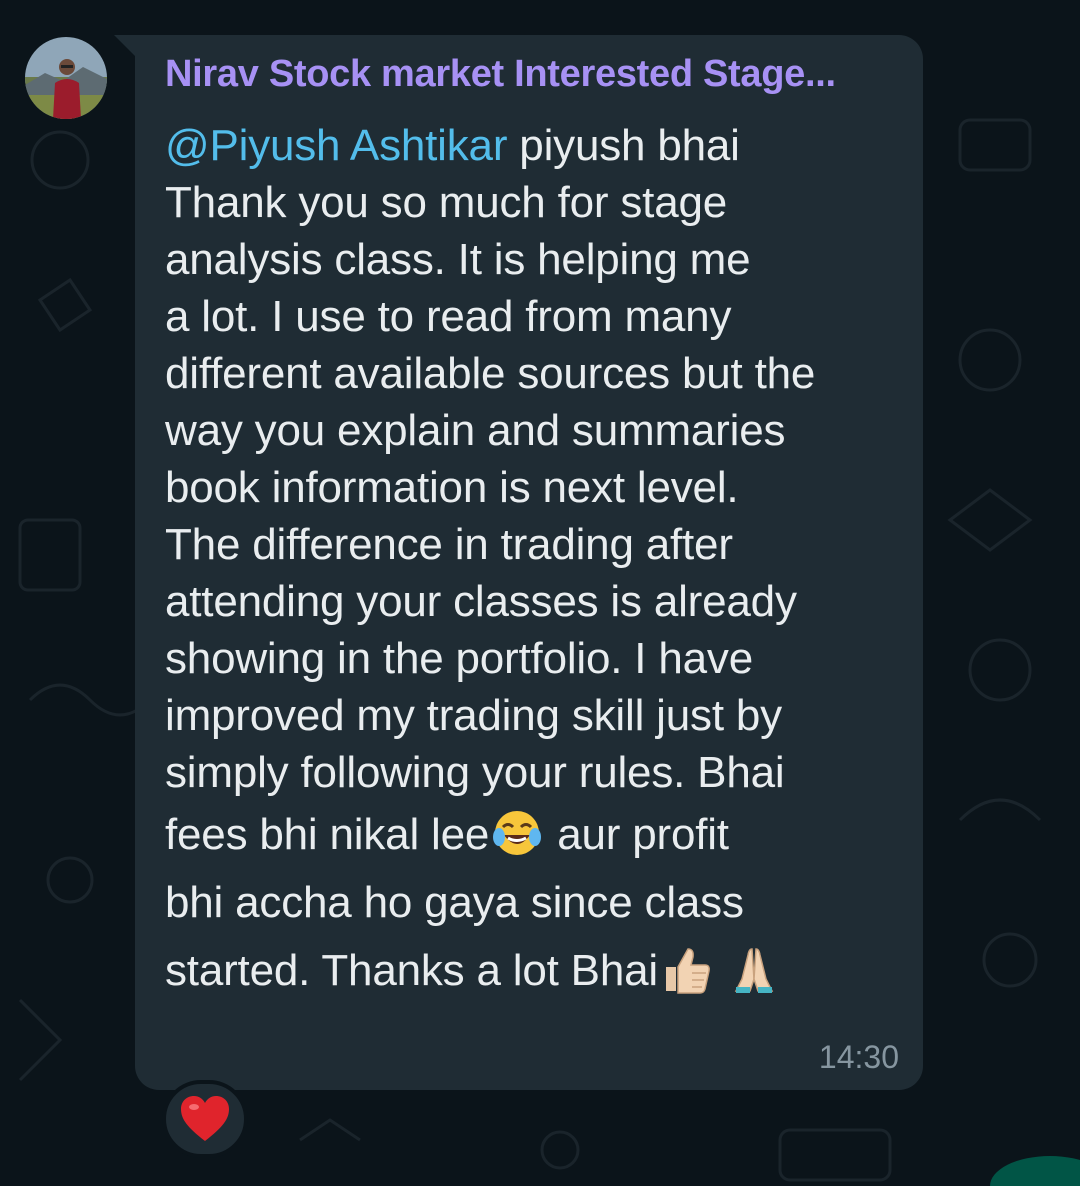 The image size is (1080, 1186). Describe the element at coordinates (449, 544) in the screenshot. I see `message-line: The difference in trading after` at that location.